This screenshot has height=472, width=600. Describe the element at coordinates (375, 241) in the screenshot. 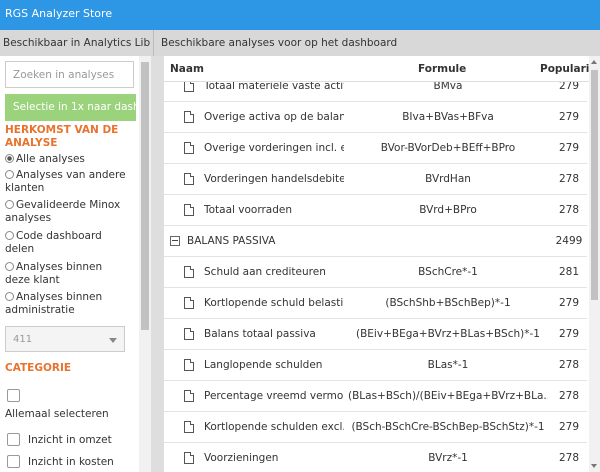

I see `group-row-balans-passiva: BALANS PASSIVA 2499` at that location.